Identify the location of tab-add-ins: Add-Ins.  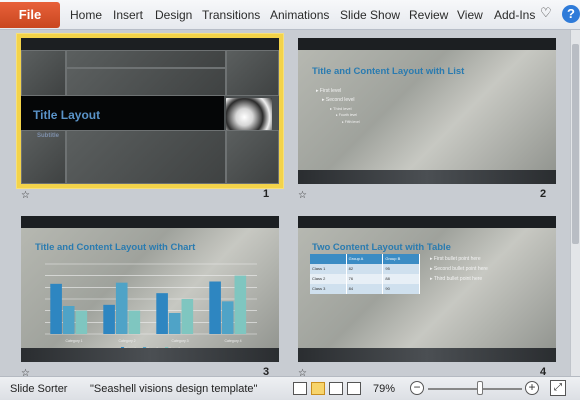
(514, 15).